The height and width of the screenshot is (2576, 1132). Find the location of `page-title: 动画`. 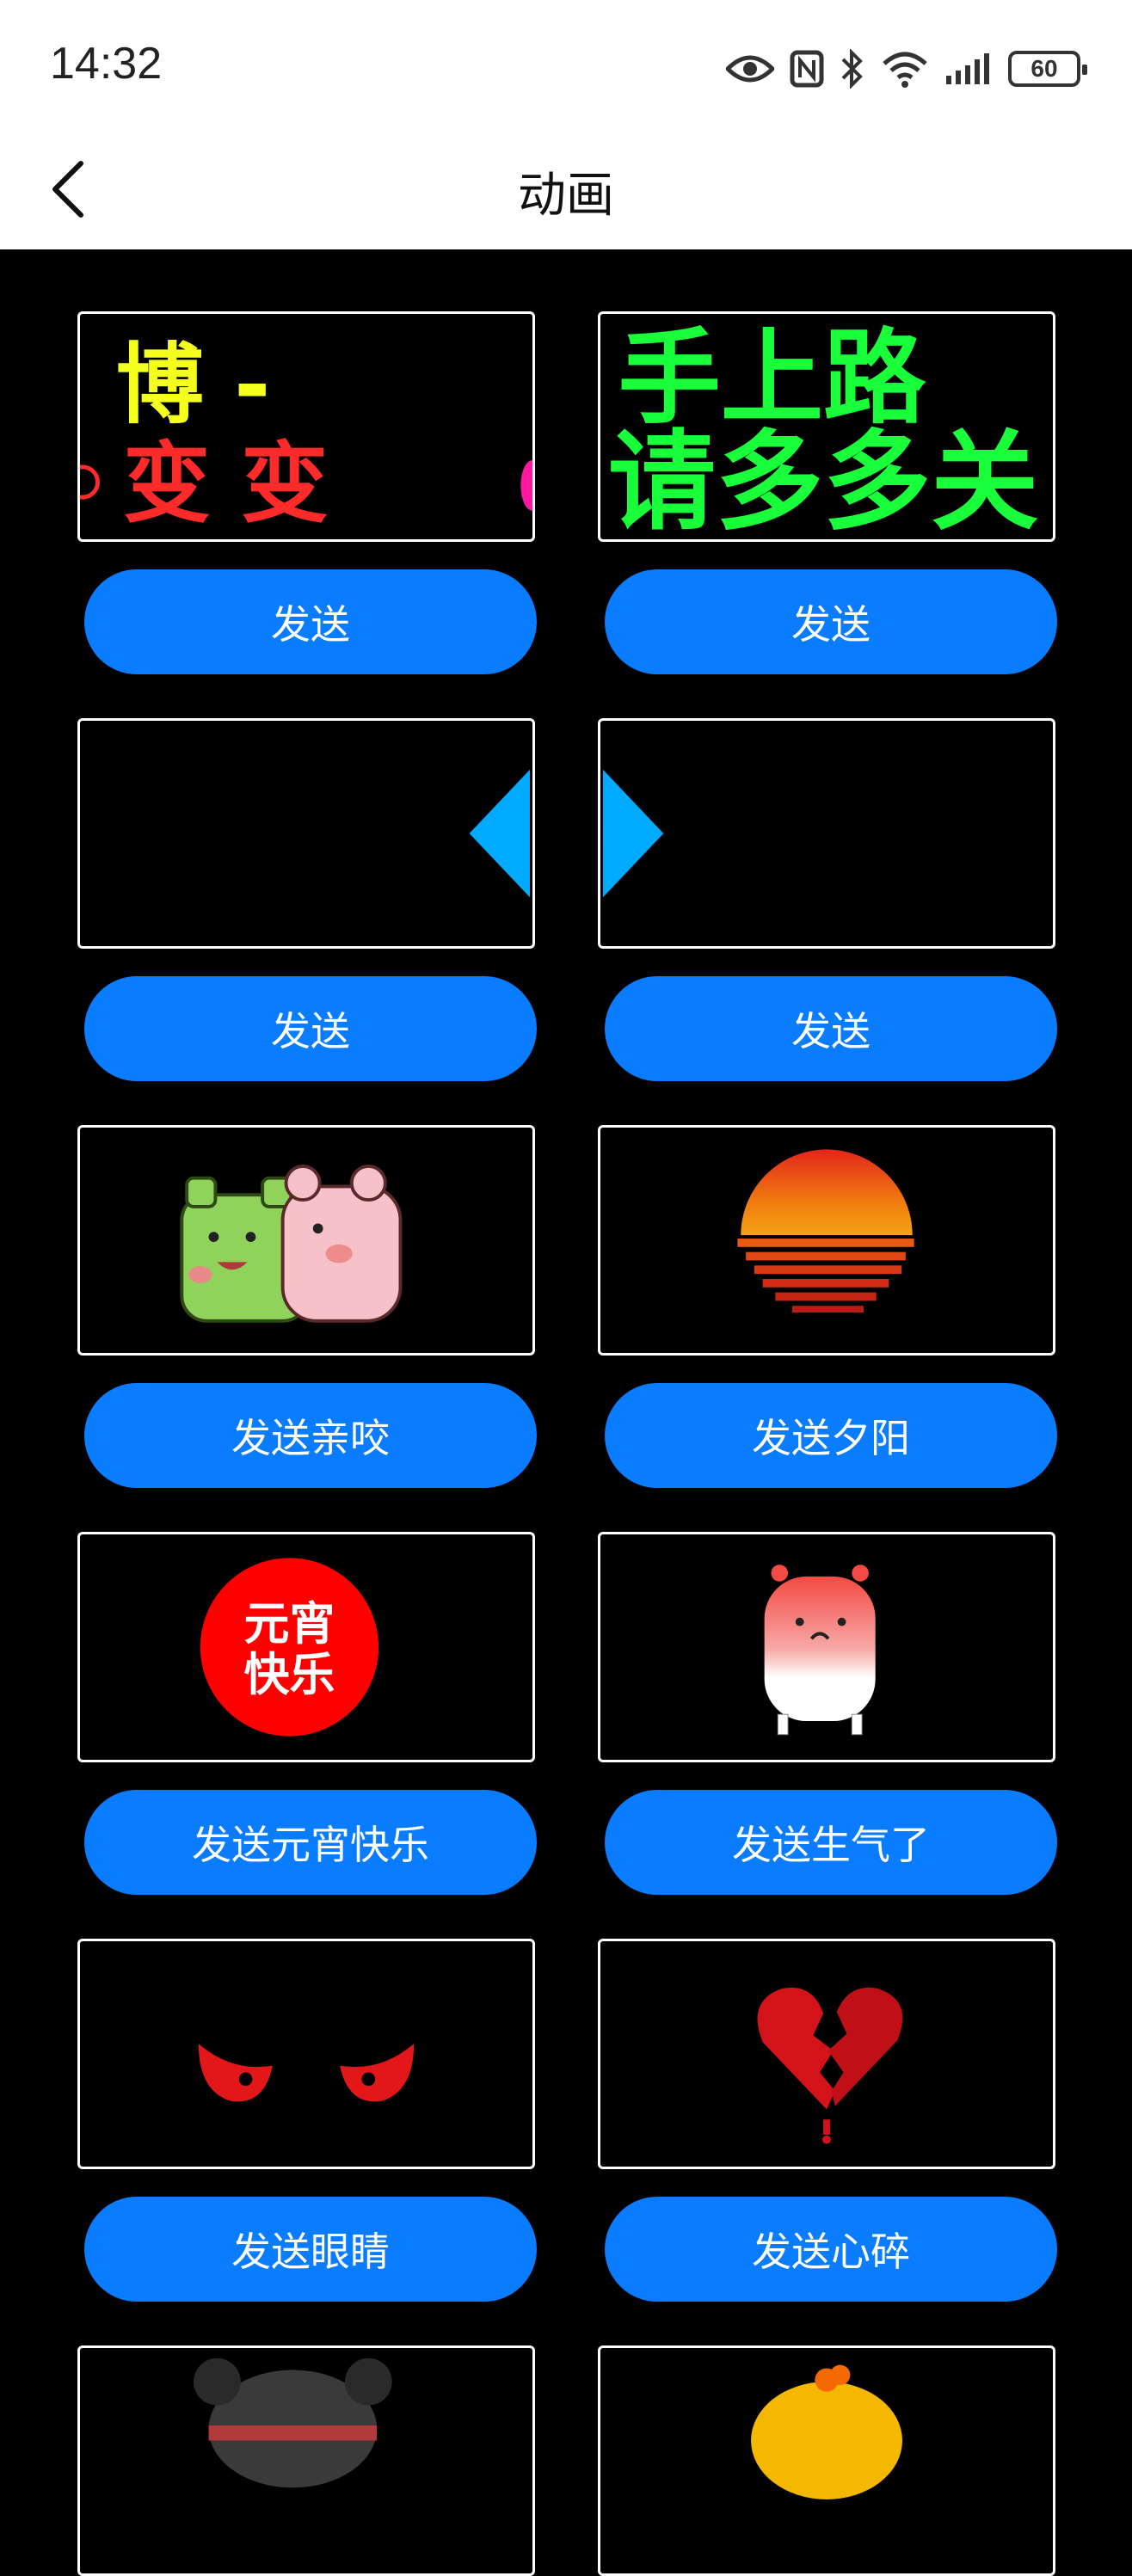

page-title: 动画 is located at coordinates (566, 196).